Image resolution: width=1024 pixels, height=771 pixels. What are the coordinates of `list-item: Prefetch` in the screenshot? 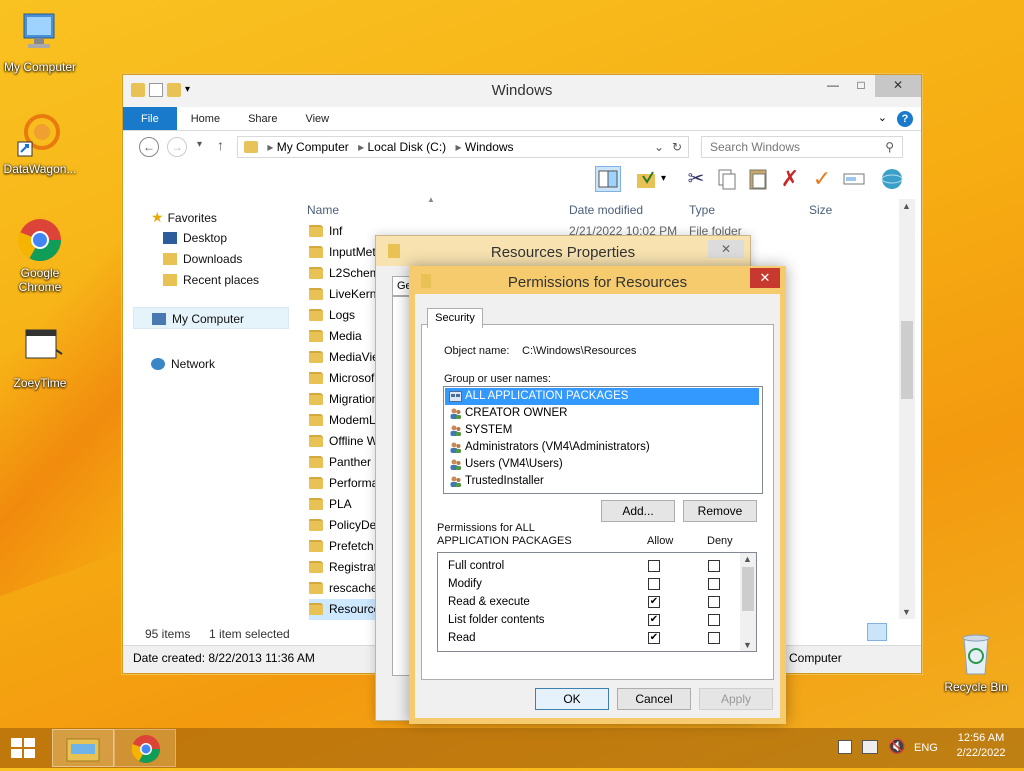 It's located at (341, 546).